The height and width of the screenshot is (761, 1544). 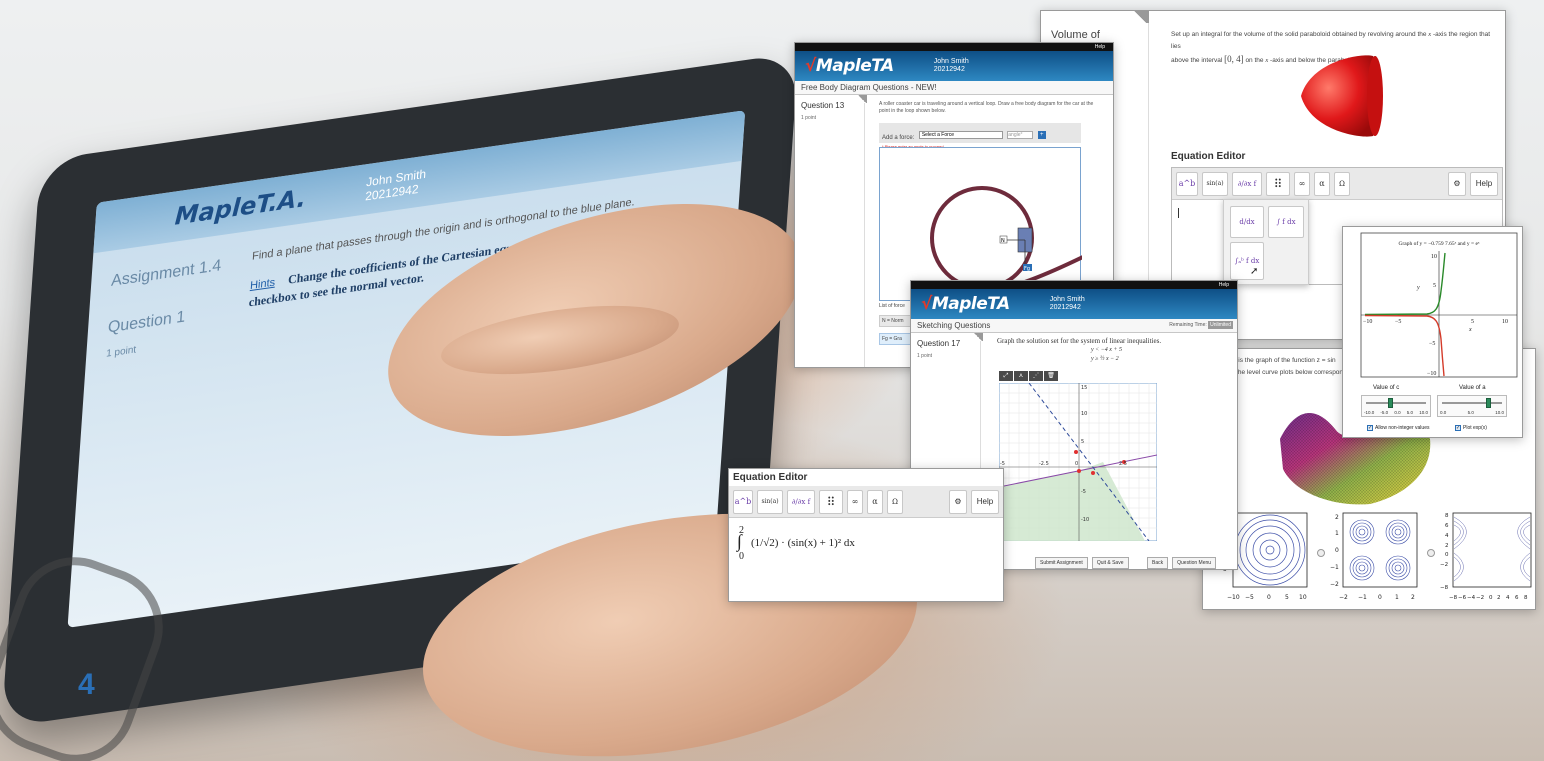 I want to click on derivative-button: ∂/∂x f, so click(x=1247, y=183).